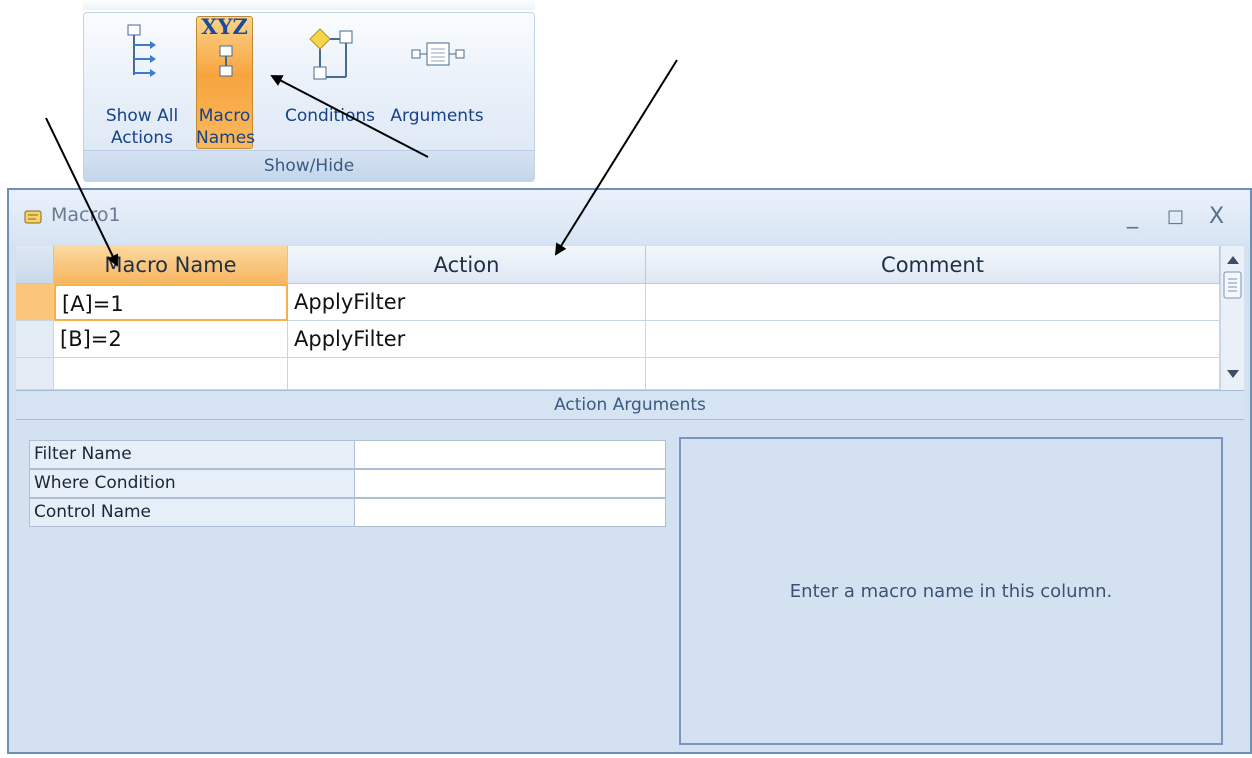 The width and height of the screenshot is (1252, 758). What do you see at coordinates (142, 138) in the screenshot?
I see `show-all-actions-label-line2: Actions` at bounding box center [142, 138].